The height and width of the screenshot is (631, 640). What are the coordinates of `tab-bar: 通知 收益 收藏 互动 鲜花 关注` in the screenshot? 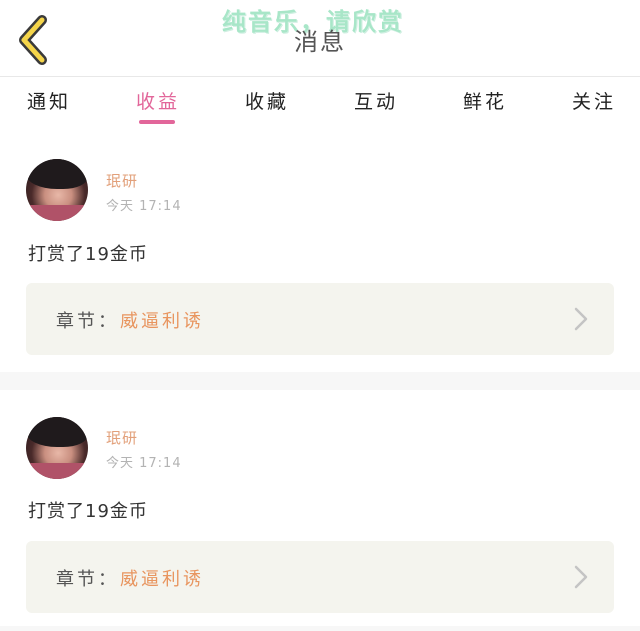 It's located at (320, 103).